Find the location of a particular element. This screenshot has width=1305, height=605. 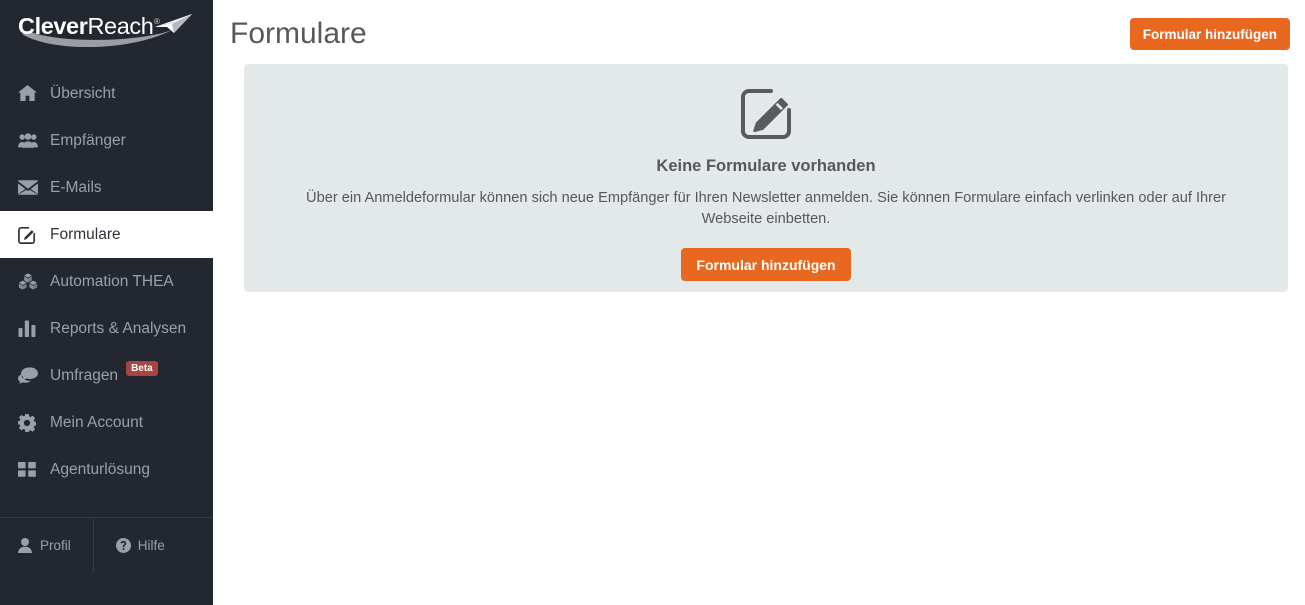

sidebar-footer: Profil Hilfe is located at coordinates (106, 544).